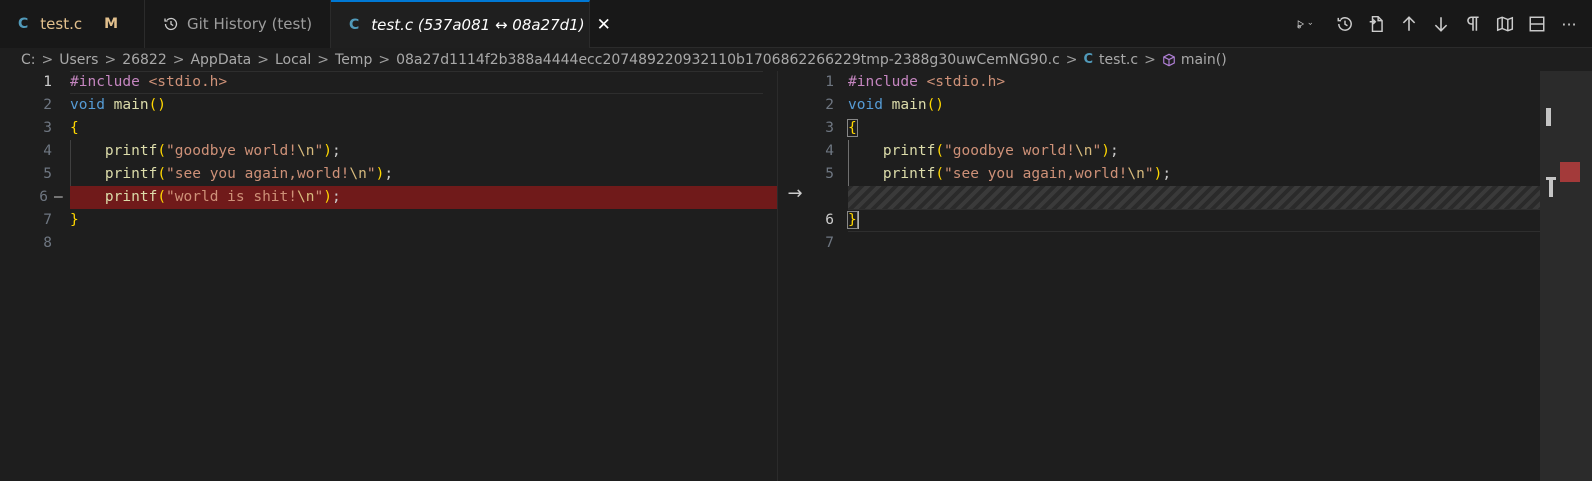 The image size is (1592, 481). I want to click on book-icon, so click(1505, 24).